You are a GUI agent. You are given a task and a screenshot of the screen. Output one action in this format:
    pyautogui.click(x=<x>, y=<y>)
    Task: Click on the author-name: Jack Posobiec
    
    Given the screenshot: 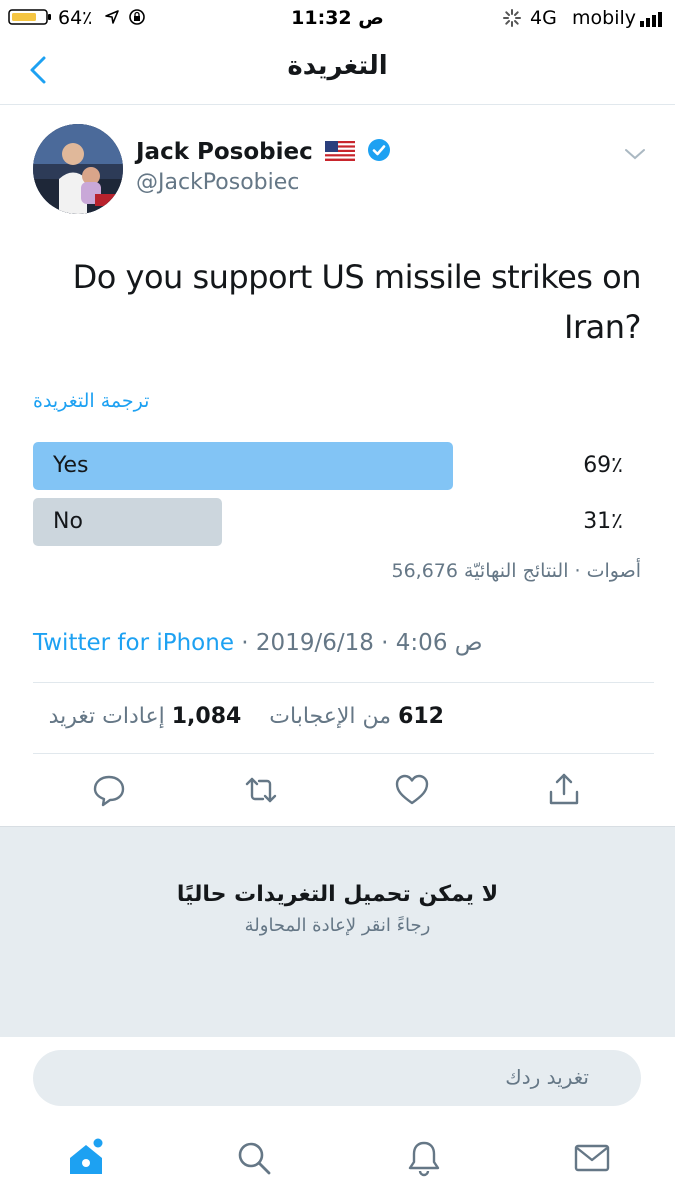 What is the action you would take?
    pyautogui.click(x=263, y=151)
    